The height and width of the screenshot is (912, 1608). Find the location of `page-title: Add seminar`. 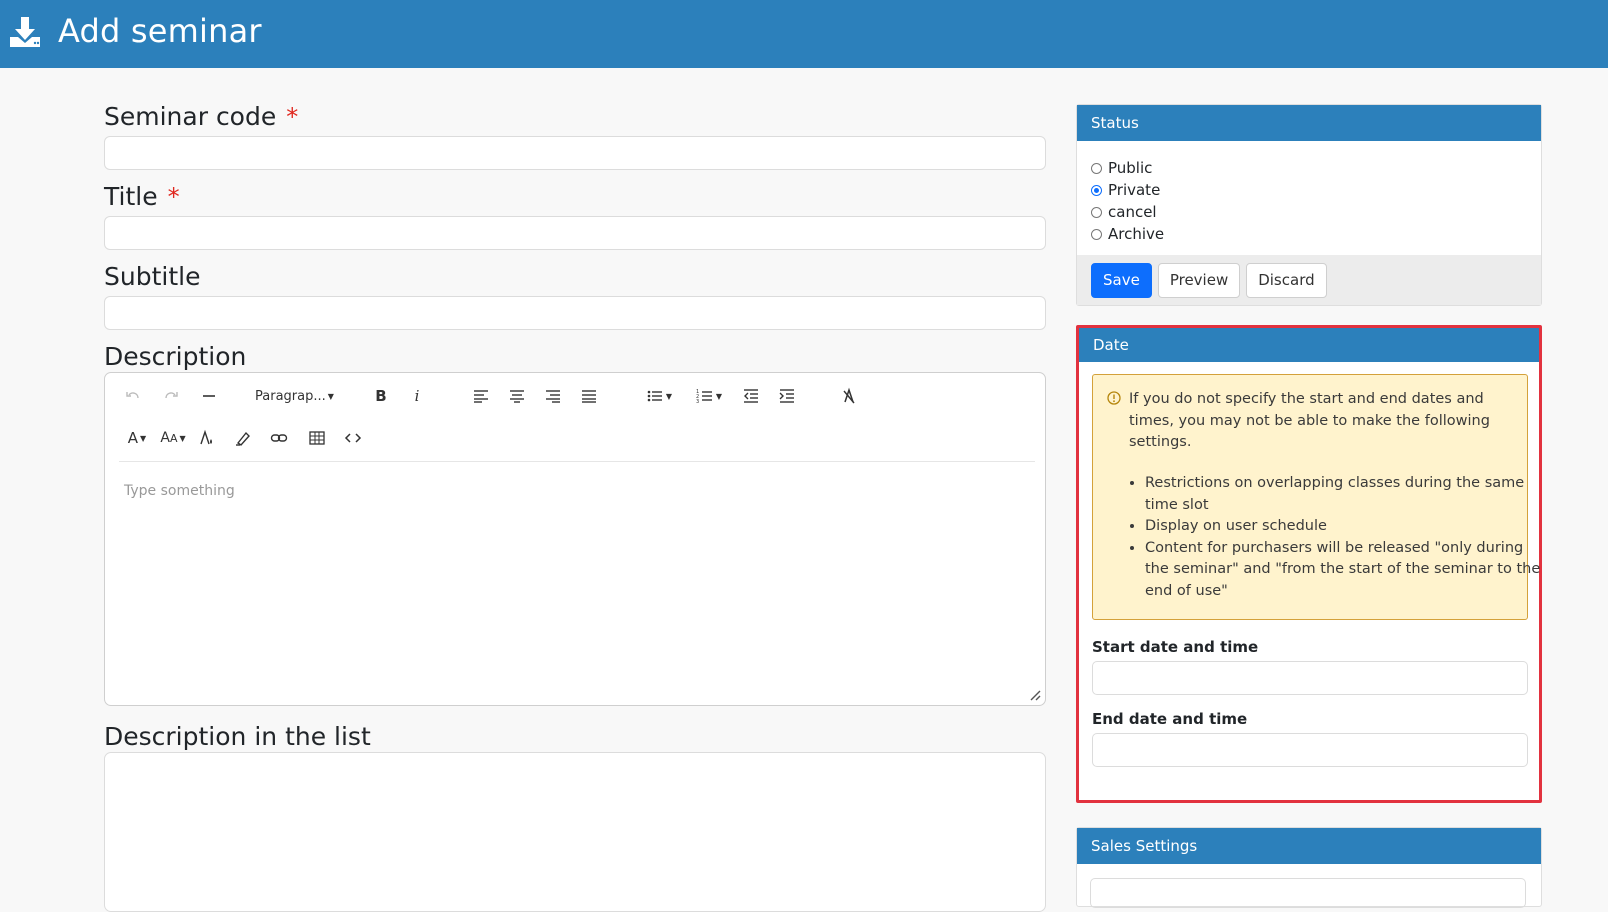

page-title: Add seminar is located at coordinates (160, 31).